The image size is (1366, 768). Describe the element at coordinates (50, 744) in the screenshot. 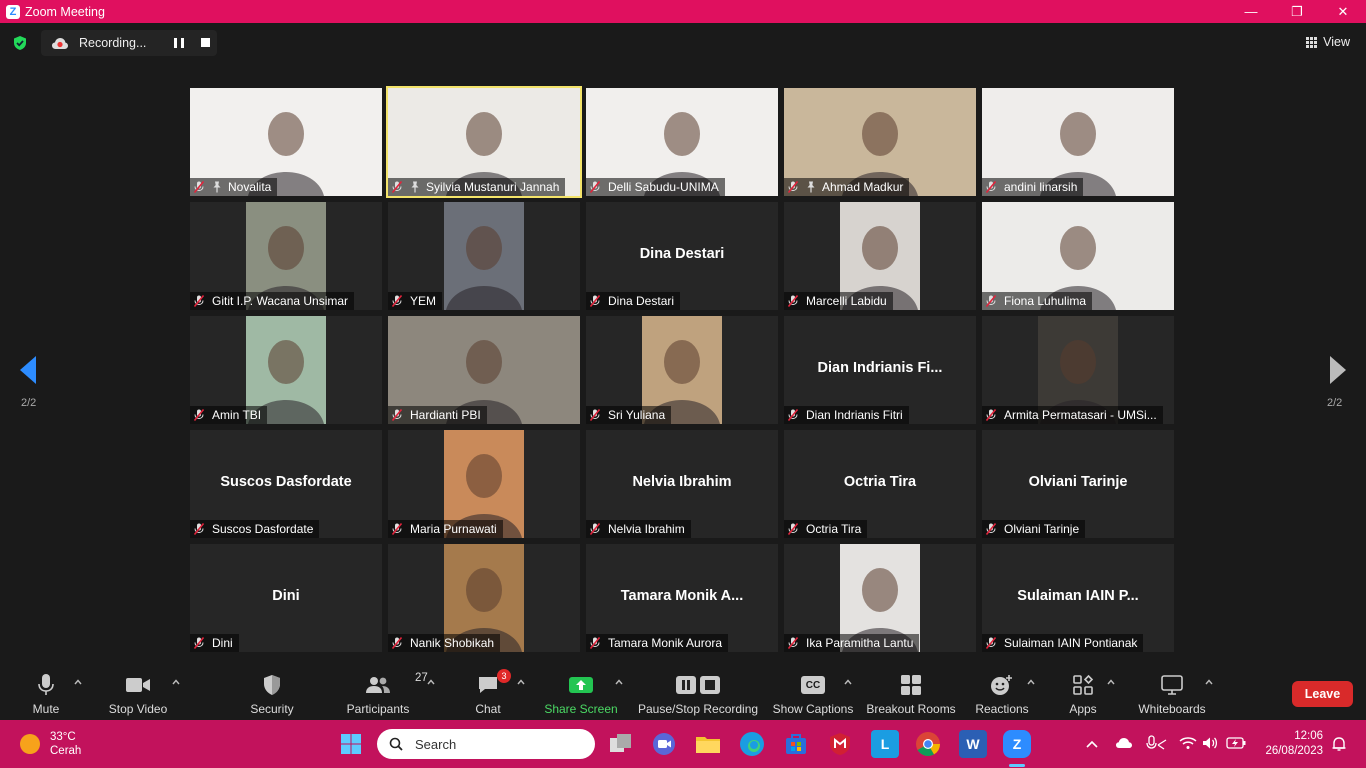

I see `weather-widget: 33°C Cerah` at that location.